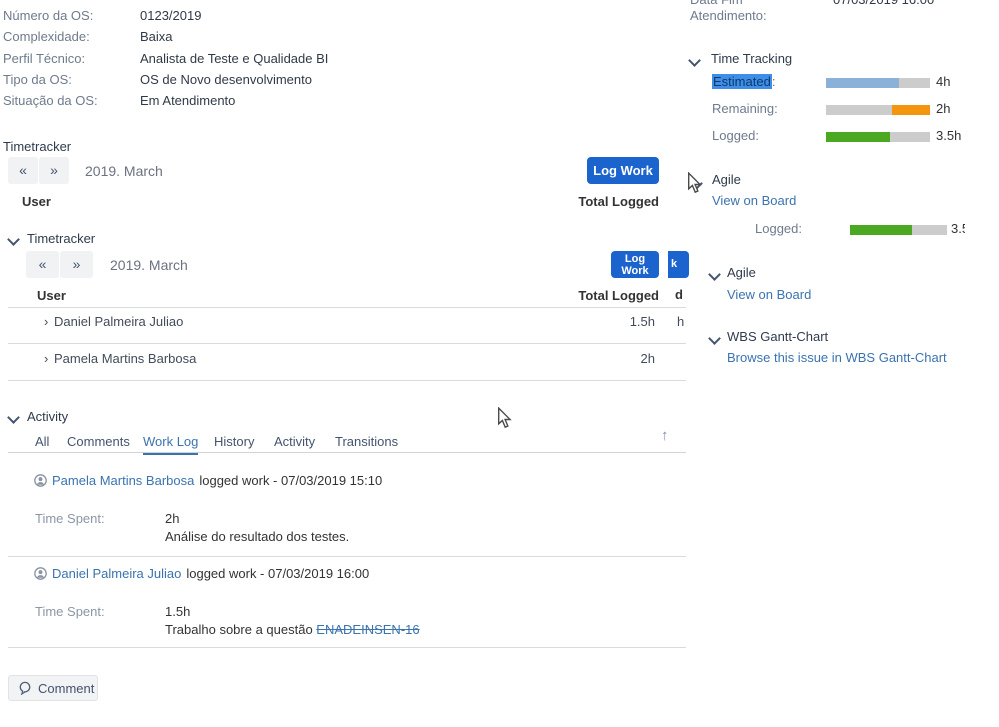  What do you see at coordinates (949, 135) in the screenshot?
I see `logged-value: 3.5h` at bounding box center [949, 135].